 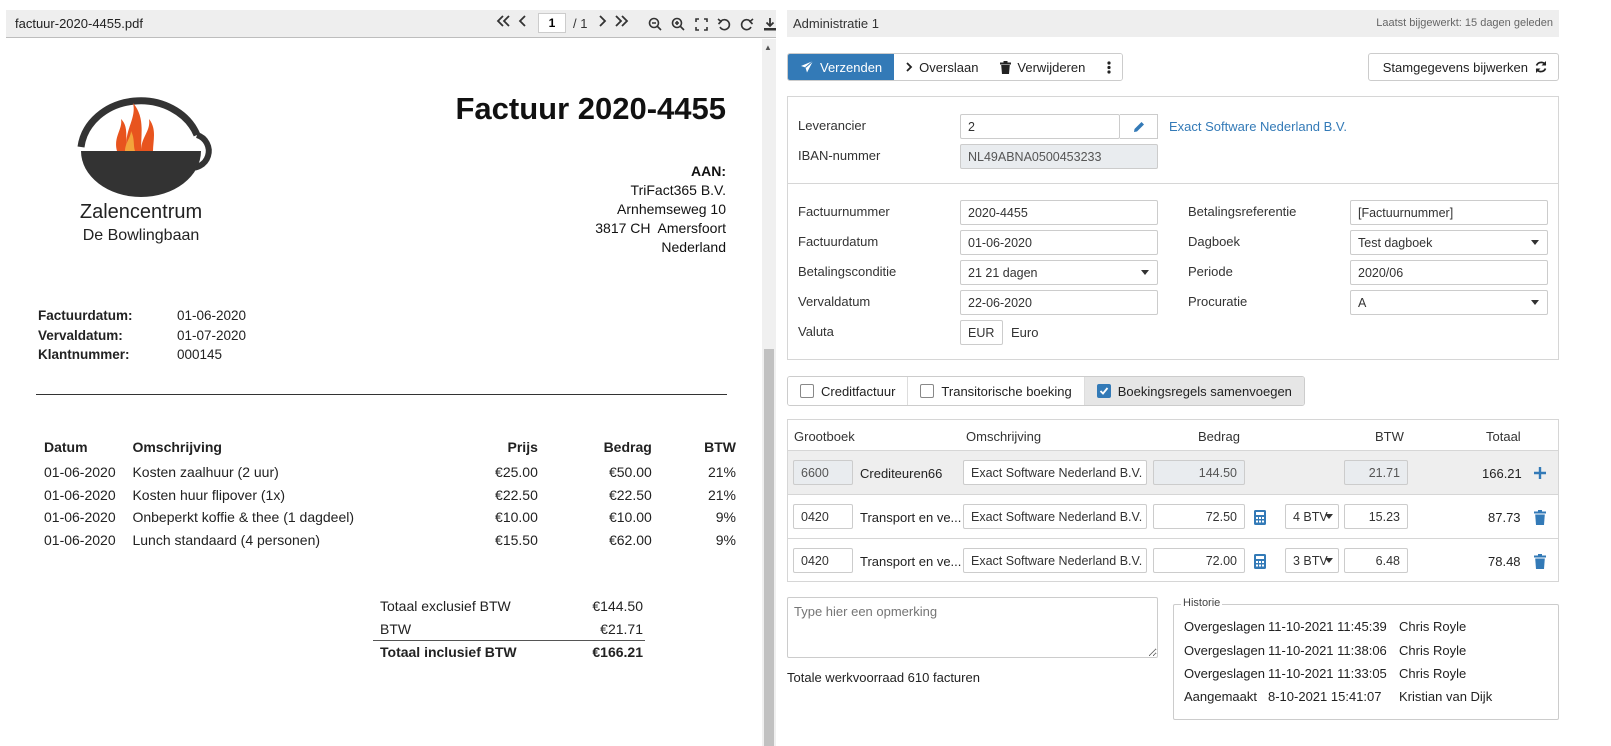 I want to click on address-line: Nederland, so click(x=693, y=247).